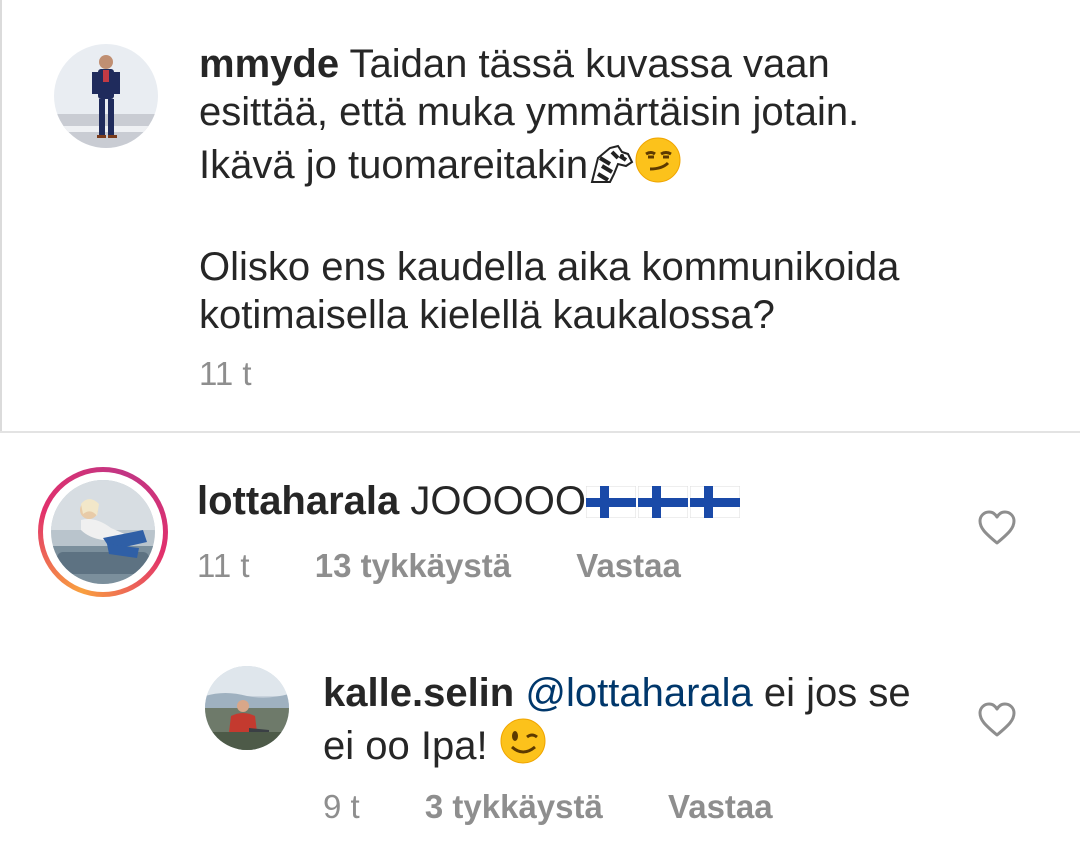  Describe the element at coordinates (638, 693) in the screenshot. I see `mention-link: @lottaharala` at that location.